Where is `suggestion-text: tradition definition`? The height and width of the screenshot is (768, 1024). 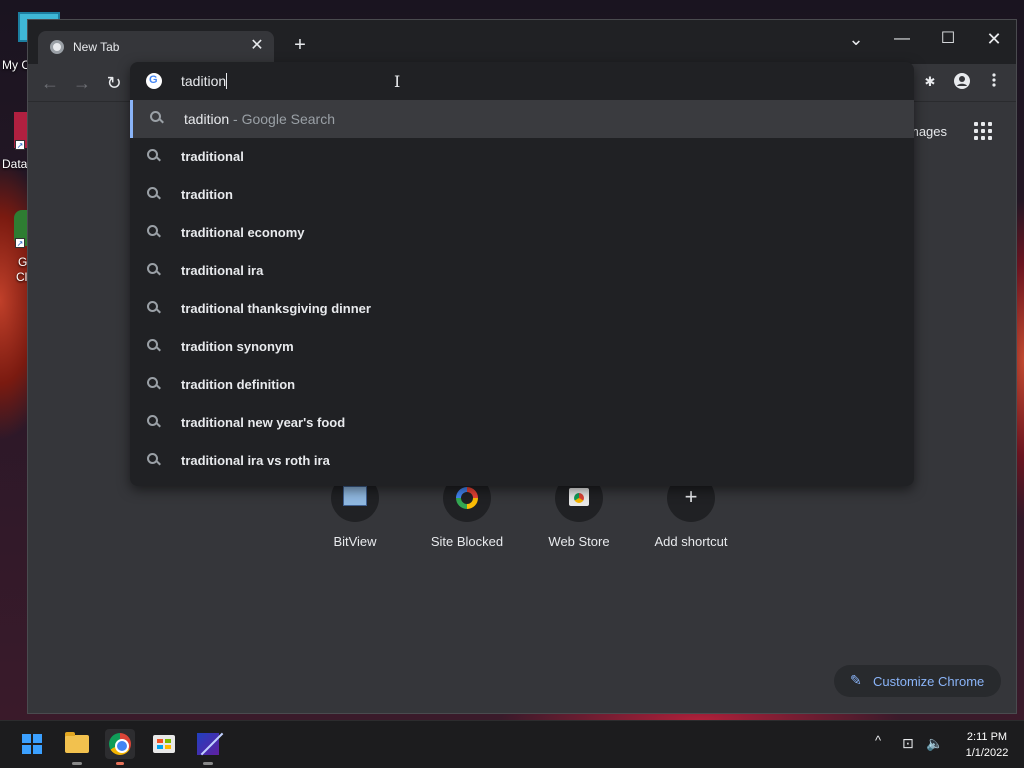 suggestion-text: tradition definition is located at coordinates (238, 384).